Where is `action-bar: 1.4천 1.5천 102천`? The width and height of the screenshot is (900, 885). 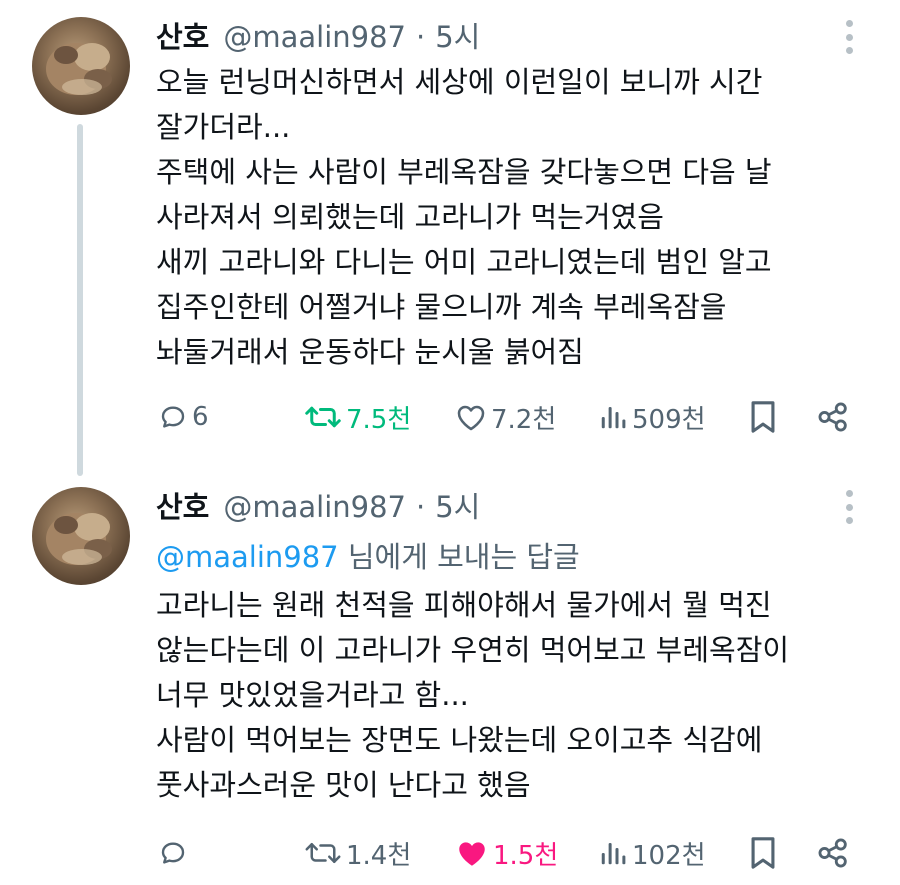
action-bar: 1.4천 1.5천 102천 is located at coordinates (506, 853).